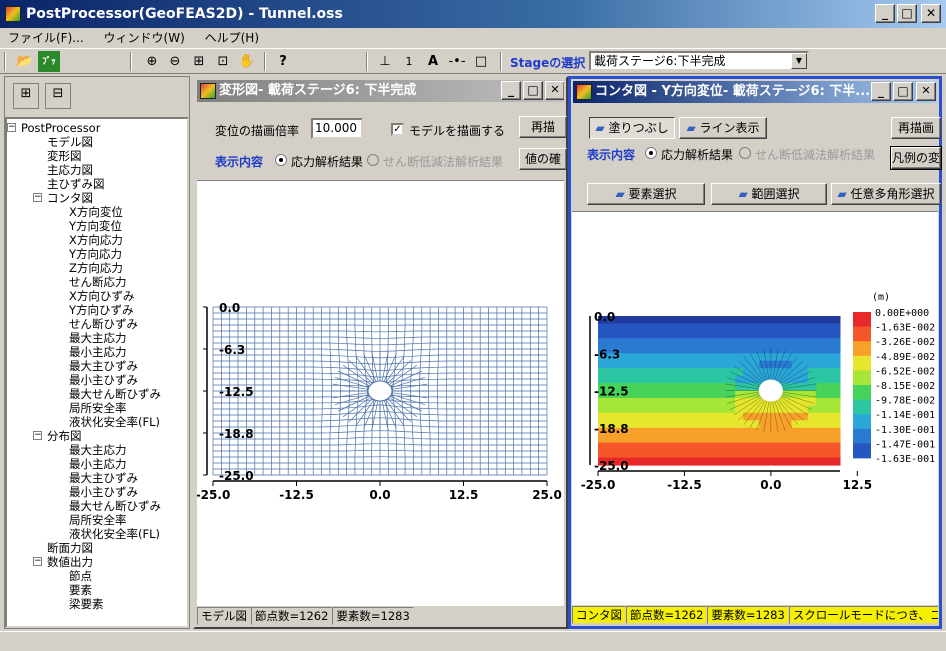 This screenshot has height=651, width=946. What do you see at coordinates (409, 61) in the screenshot?
I see `number-icon: 1` at bounding box center [409, 61].